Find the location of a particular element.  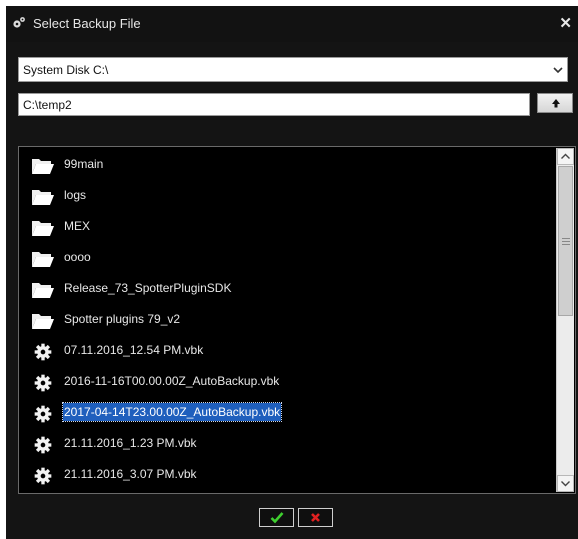

parent-folder-button is located at coordinates (555, 103).